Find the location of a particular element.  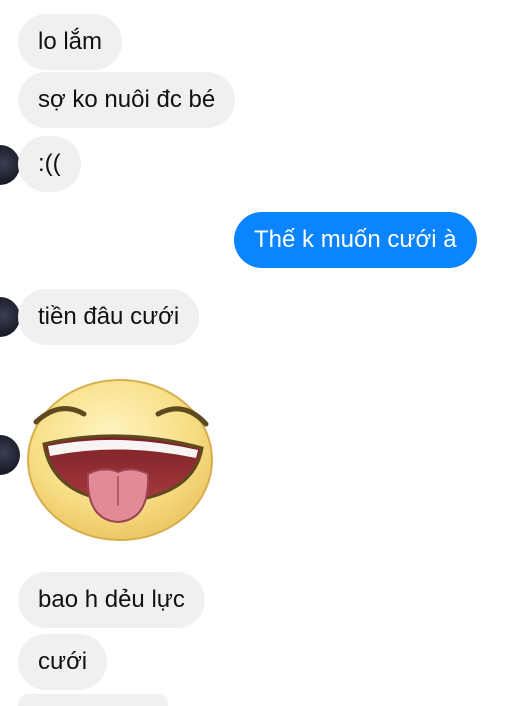

partial-message-bubble is located at coordinates (93, 700).